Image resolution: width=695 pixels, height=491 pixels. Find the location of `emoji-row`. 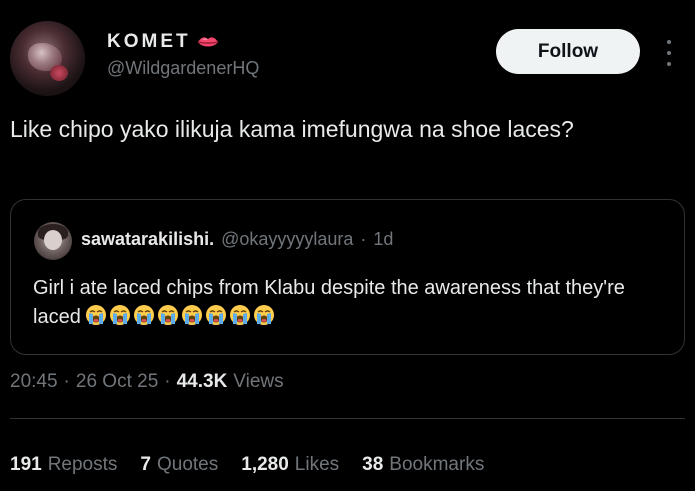

emoji-row is located at coordinates (180, 315).